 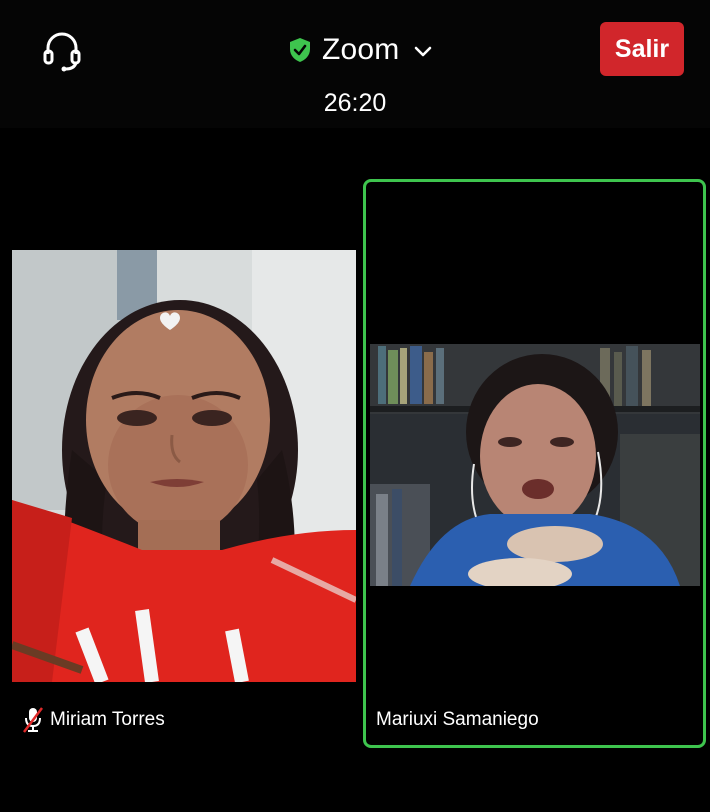 I want to click on participant-name-label: Mariuxi Samaniego, so click(x=457, y=720).